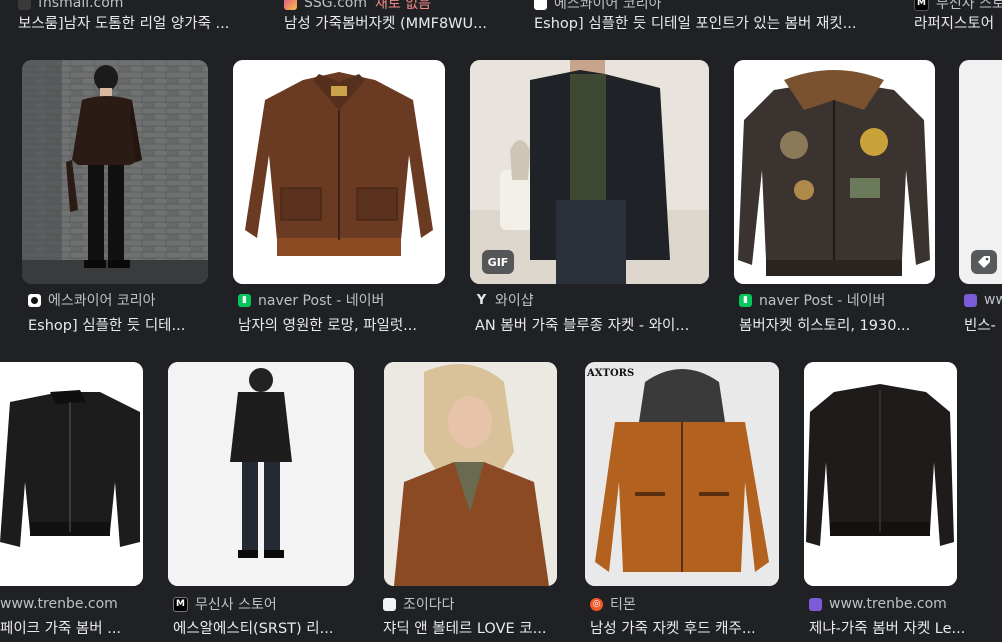  I want to click on yshop-icon: Y, so click(481, 300).